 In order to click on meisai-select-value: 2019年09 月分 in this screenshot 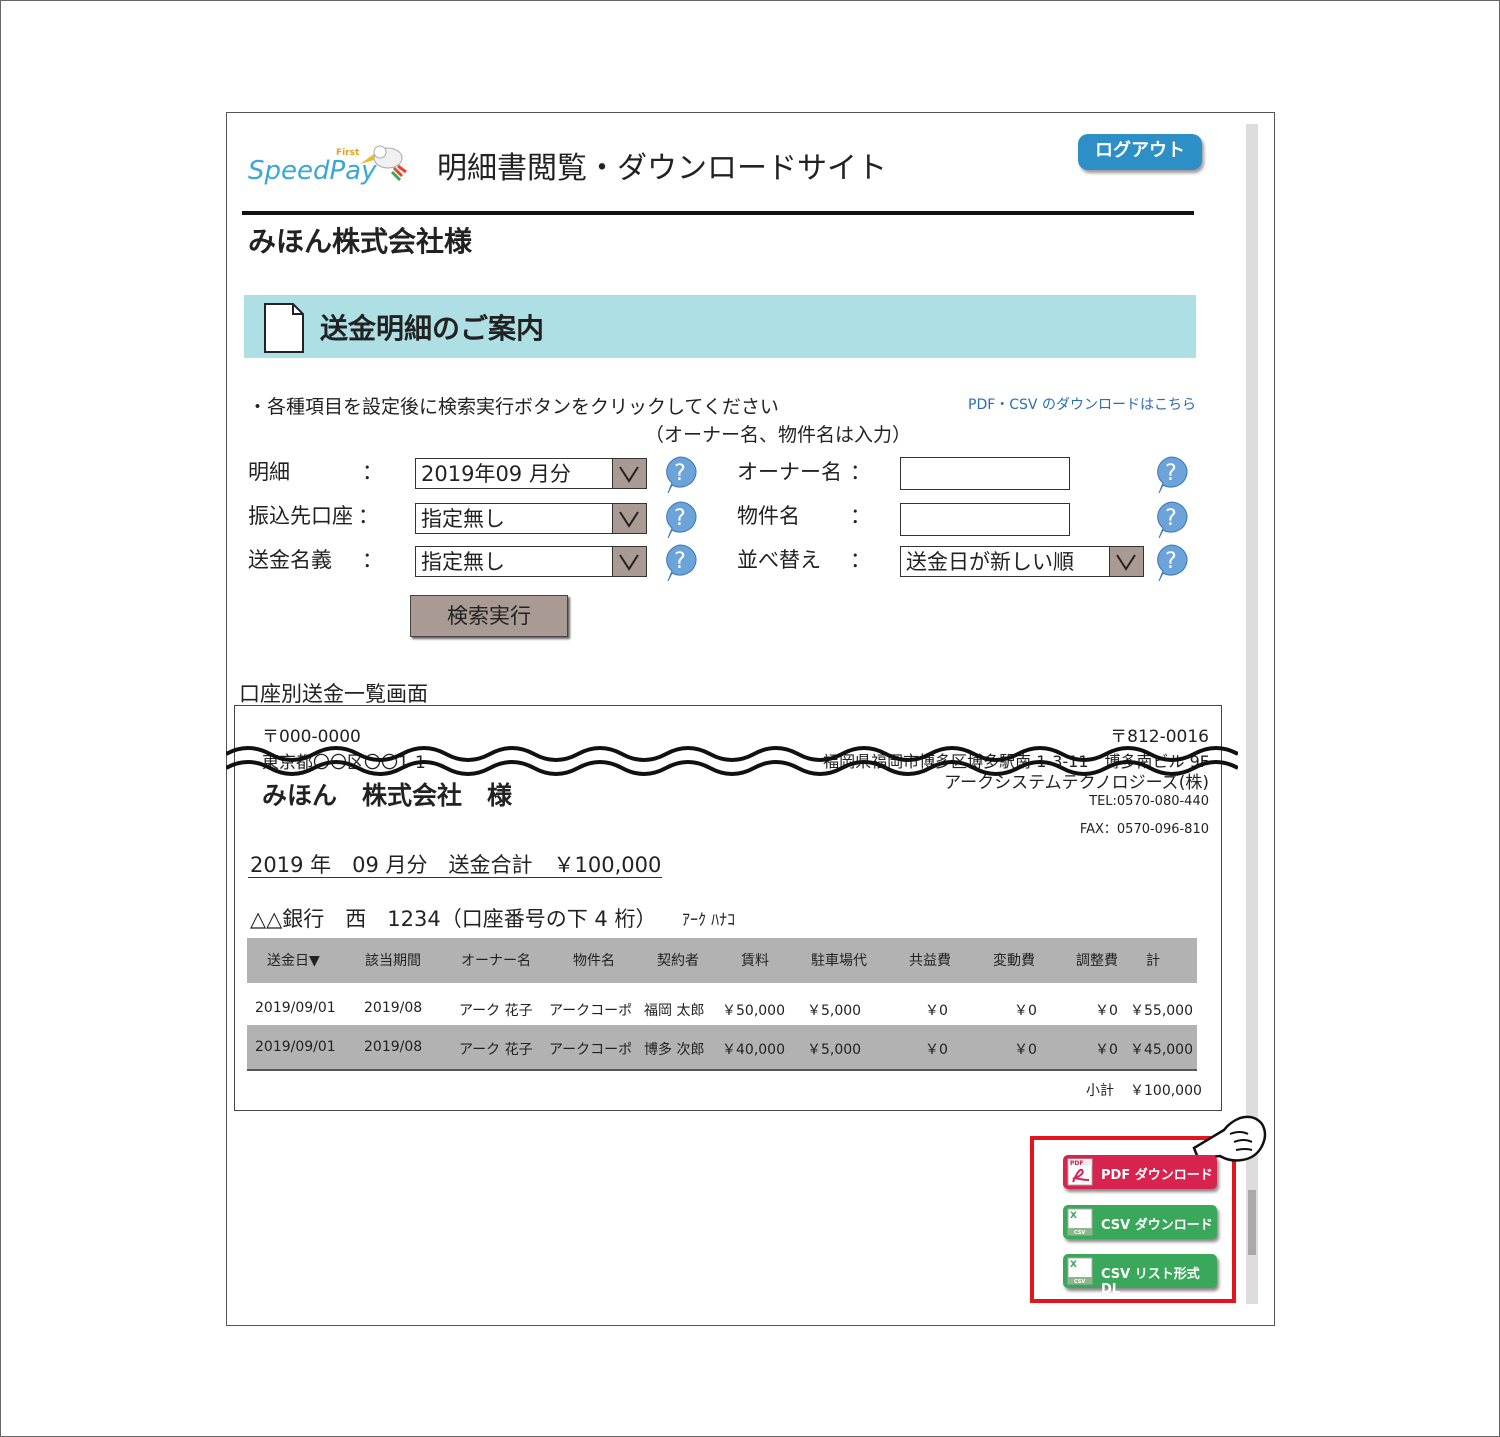, I will do `click(496, 474)`.